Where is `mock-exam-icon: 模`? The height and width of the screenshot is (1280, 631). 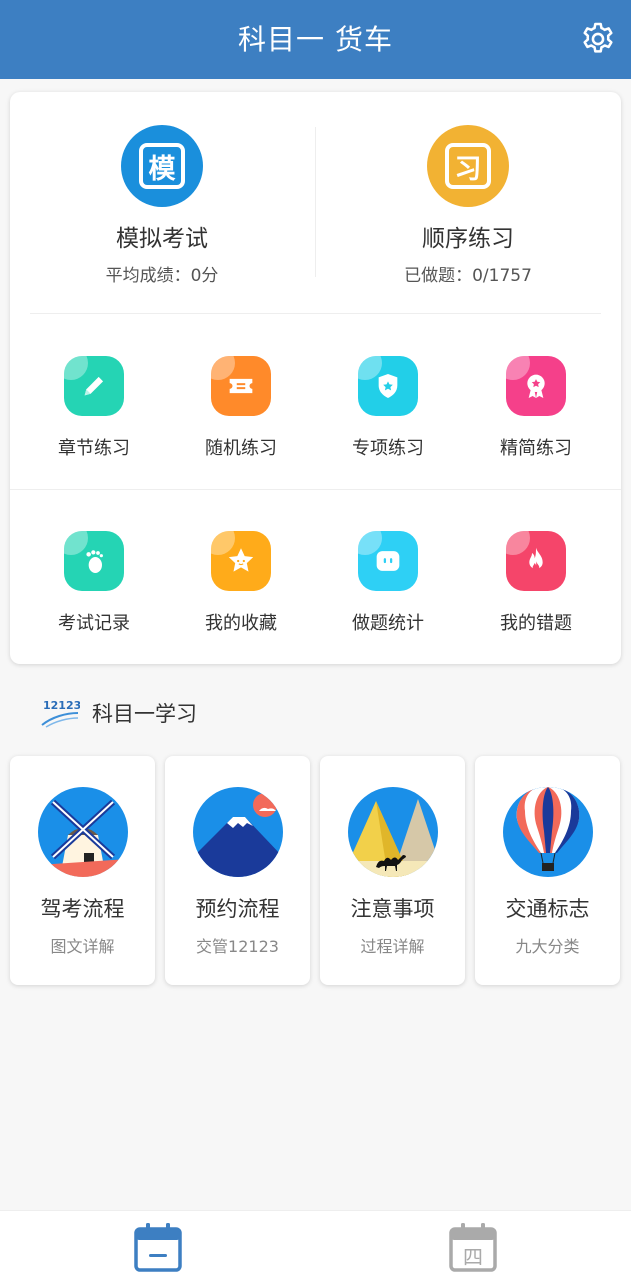 mock-exam-icon: 模 is located at coordinates (162, 166).